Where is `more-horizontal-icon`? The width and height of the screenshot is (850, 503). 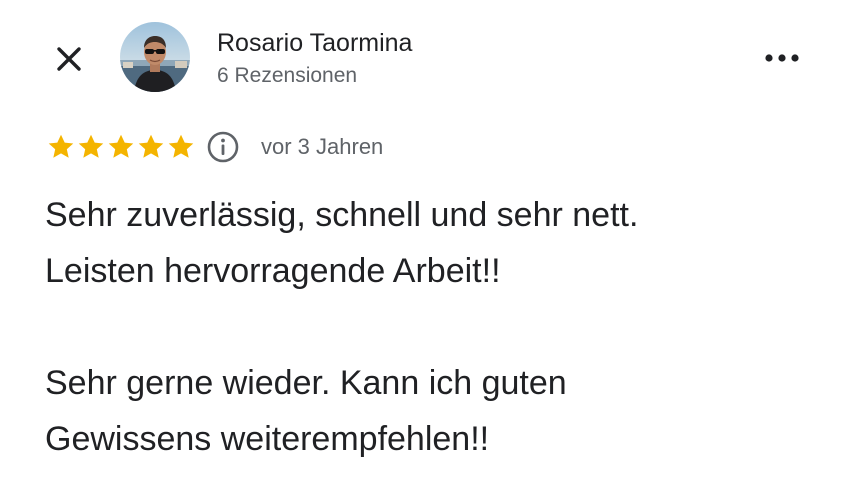
more-horizontal-icon is located at coordinates (782, 58).